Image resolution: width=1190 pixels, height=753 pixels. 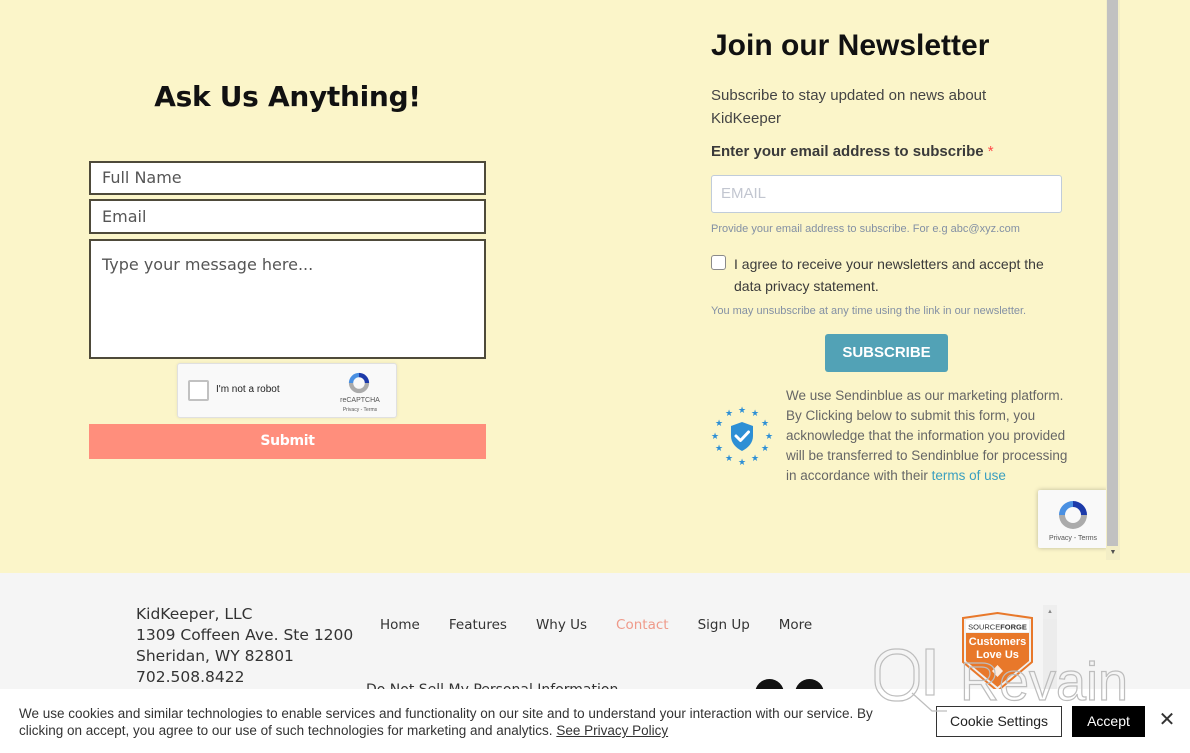 I want to click on cookie-settings-button: Cookie Settings, so click(x=999, y=721).